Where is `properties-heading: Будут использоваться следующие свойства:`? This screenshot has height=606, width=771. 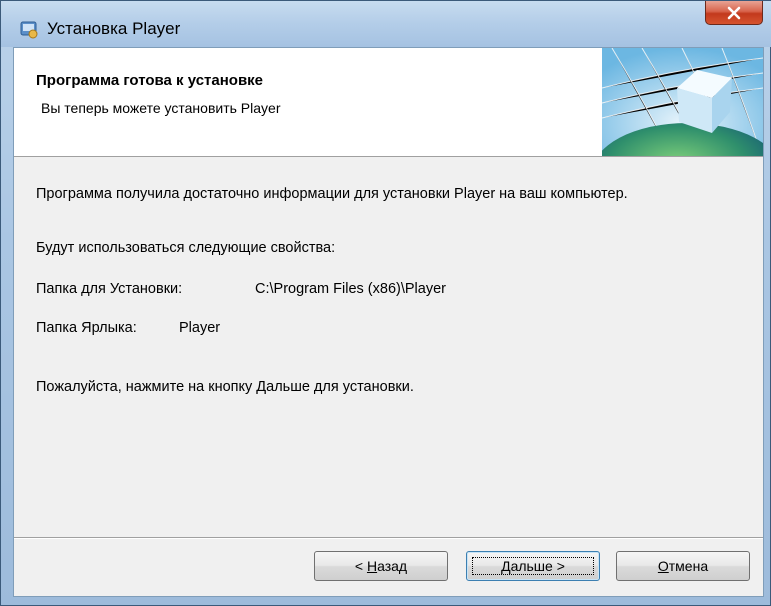 properties-heading: Будут использоваться следующие свойства: is located at coordinates (186, 248).